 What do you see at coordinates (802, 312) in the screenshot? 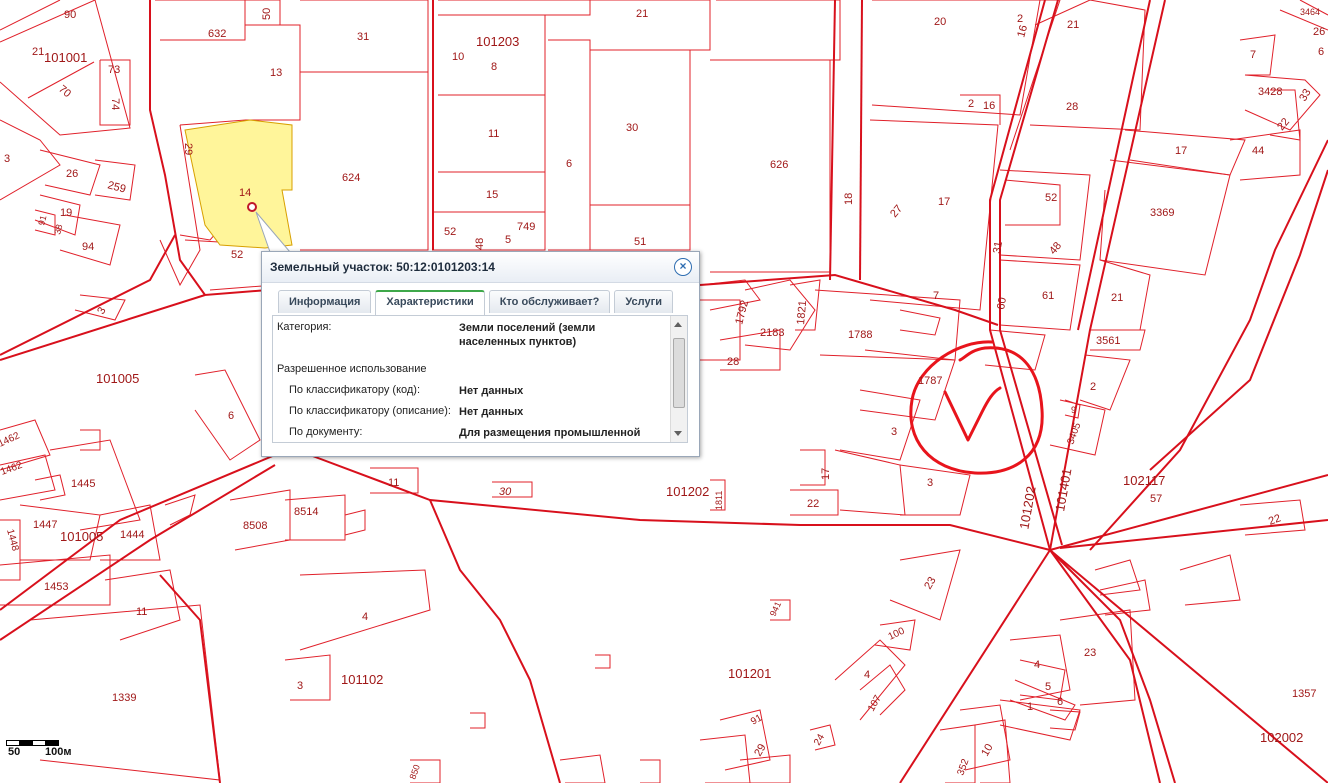
I see `parcel-label: 1821` at bounding box center [802, 312].